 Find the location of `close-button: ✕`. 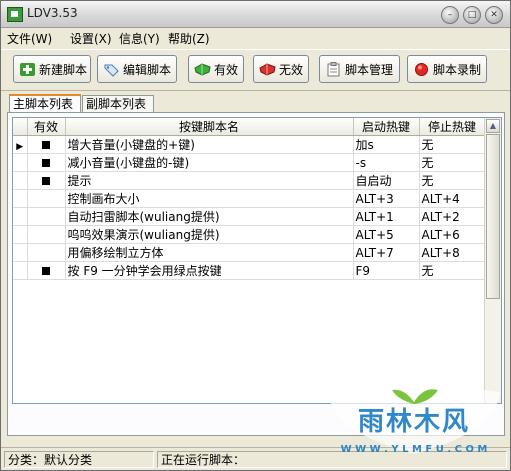

close-button: ✕ is located at coordinates (494, 15).